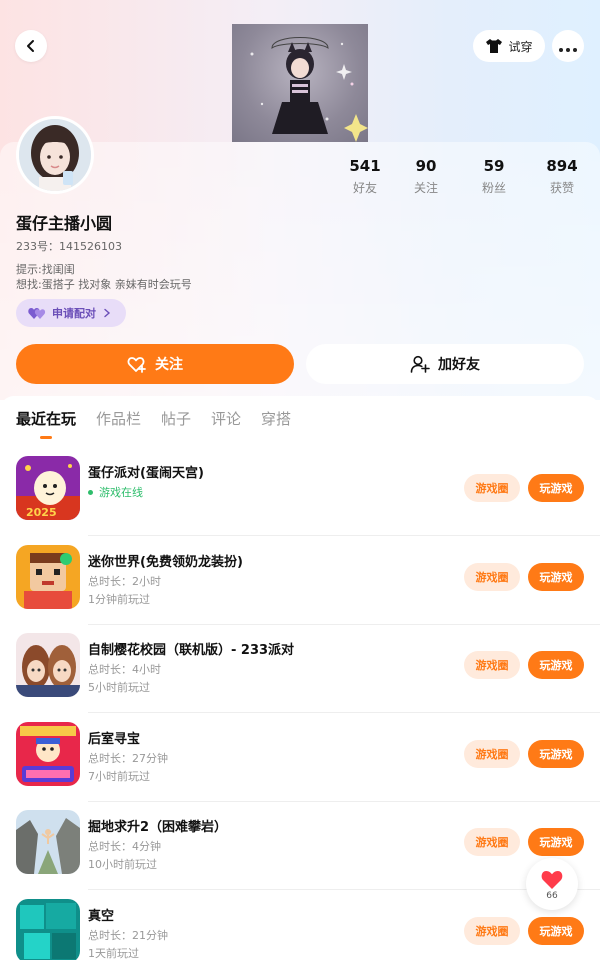  What do you see at coordinates (425, 188) in the screenshot?
I see `stat-label: 关注` at bounding box center [425, 188].